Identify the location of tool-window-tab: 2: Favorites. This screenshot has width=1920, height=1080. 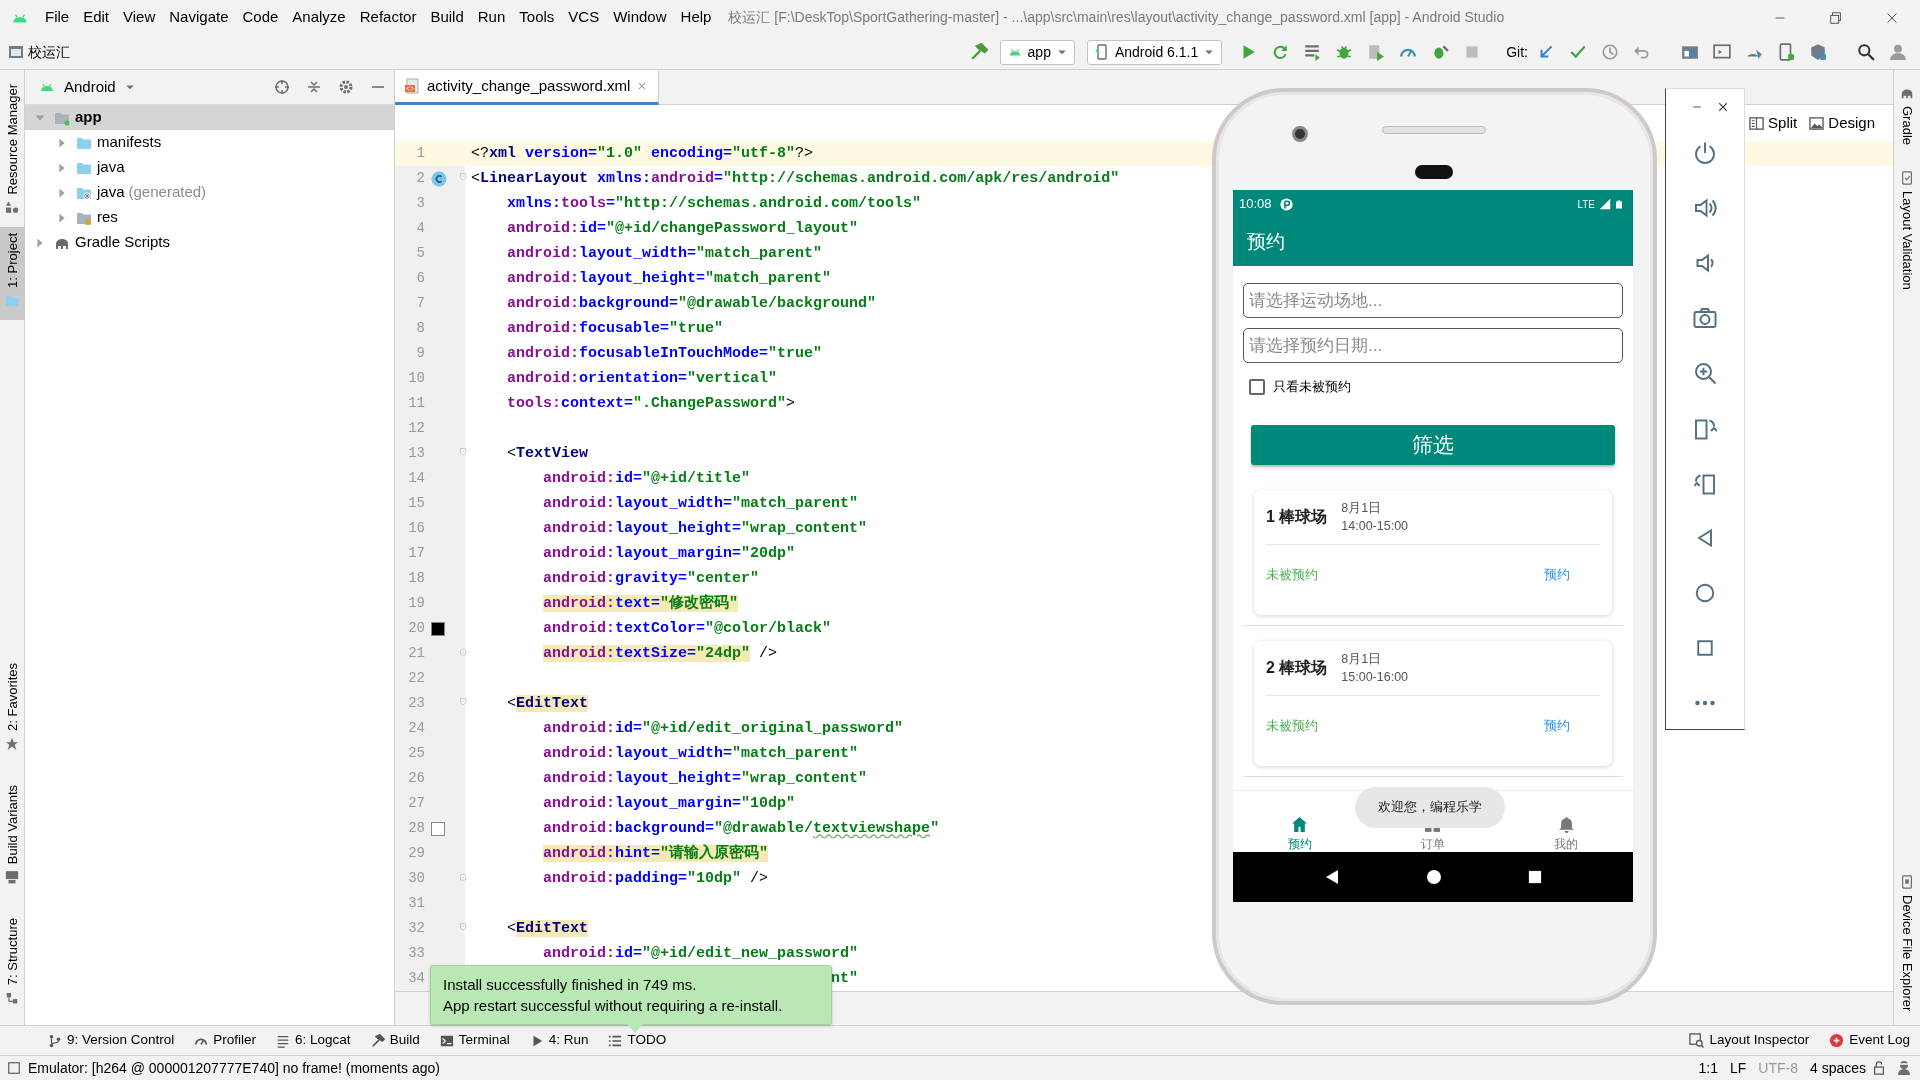
(12, 709).